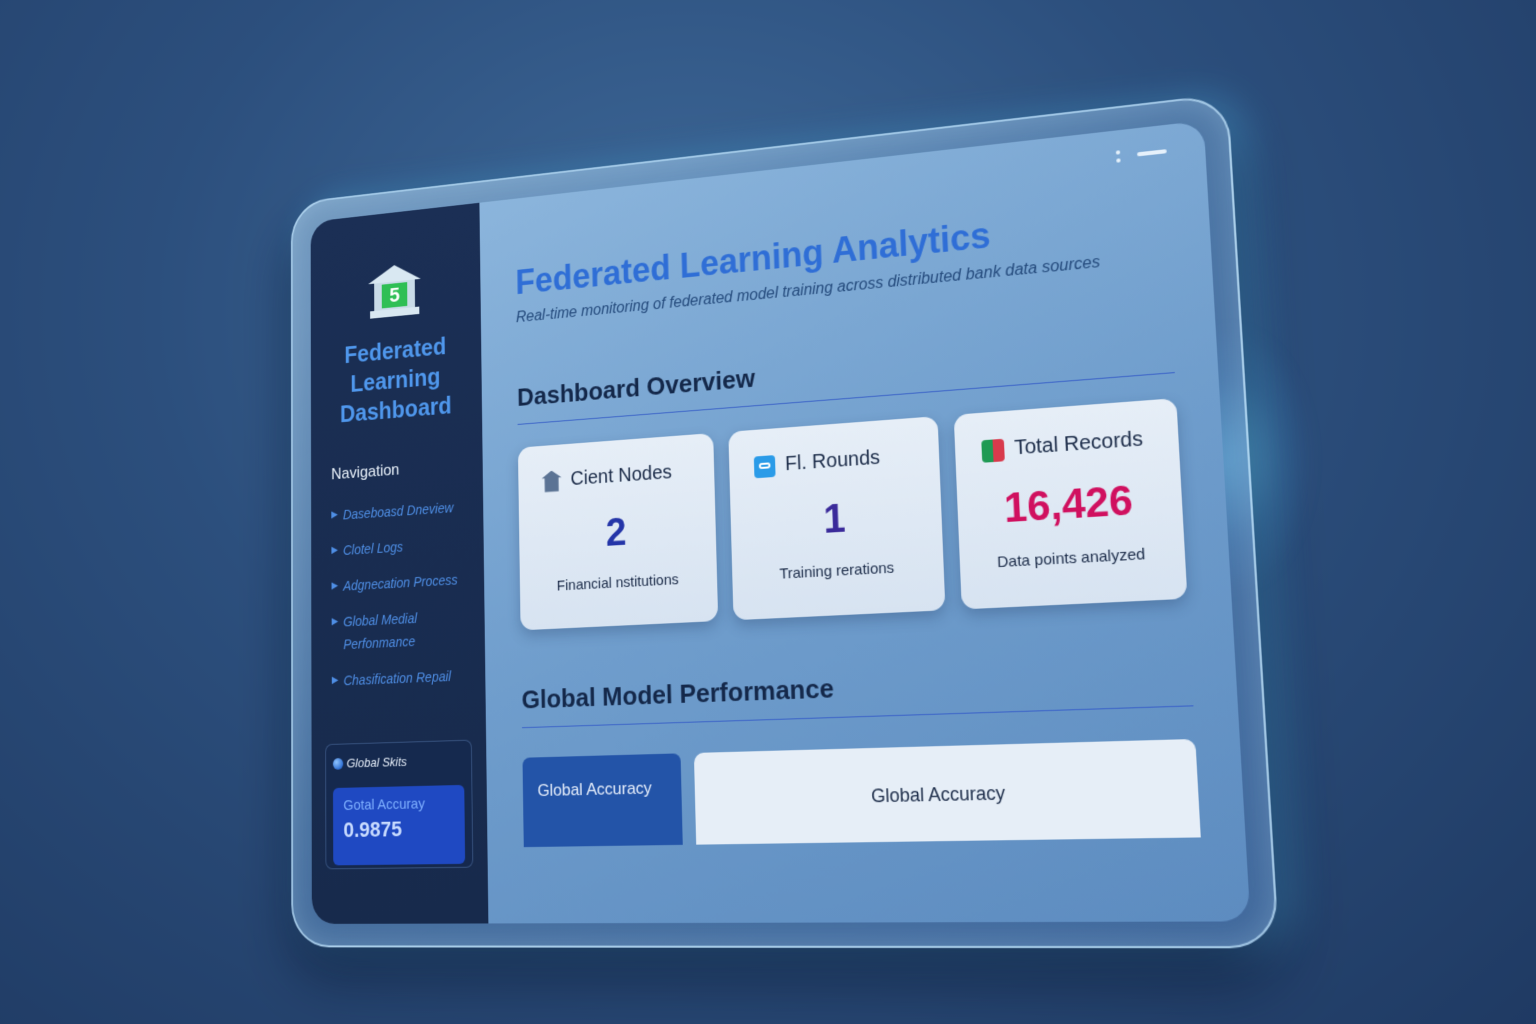  I want to click on card-title: Total Records, so click(1078, 443).